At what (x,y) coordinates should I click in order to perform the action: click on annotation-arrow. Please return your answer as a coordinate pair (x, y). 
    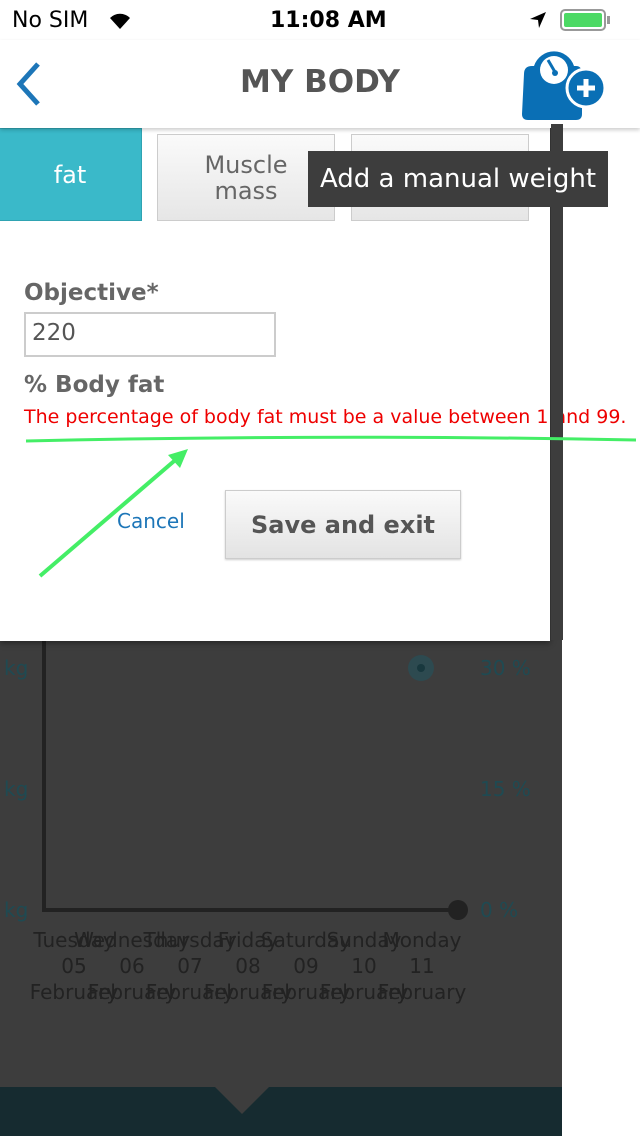
    Looking at the image, I should click on (110, 516).